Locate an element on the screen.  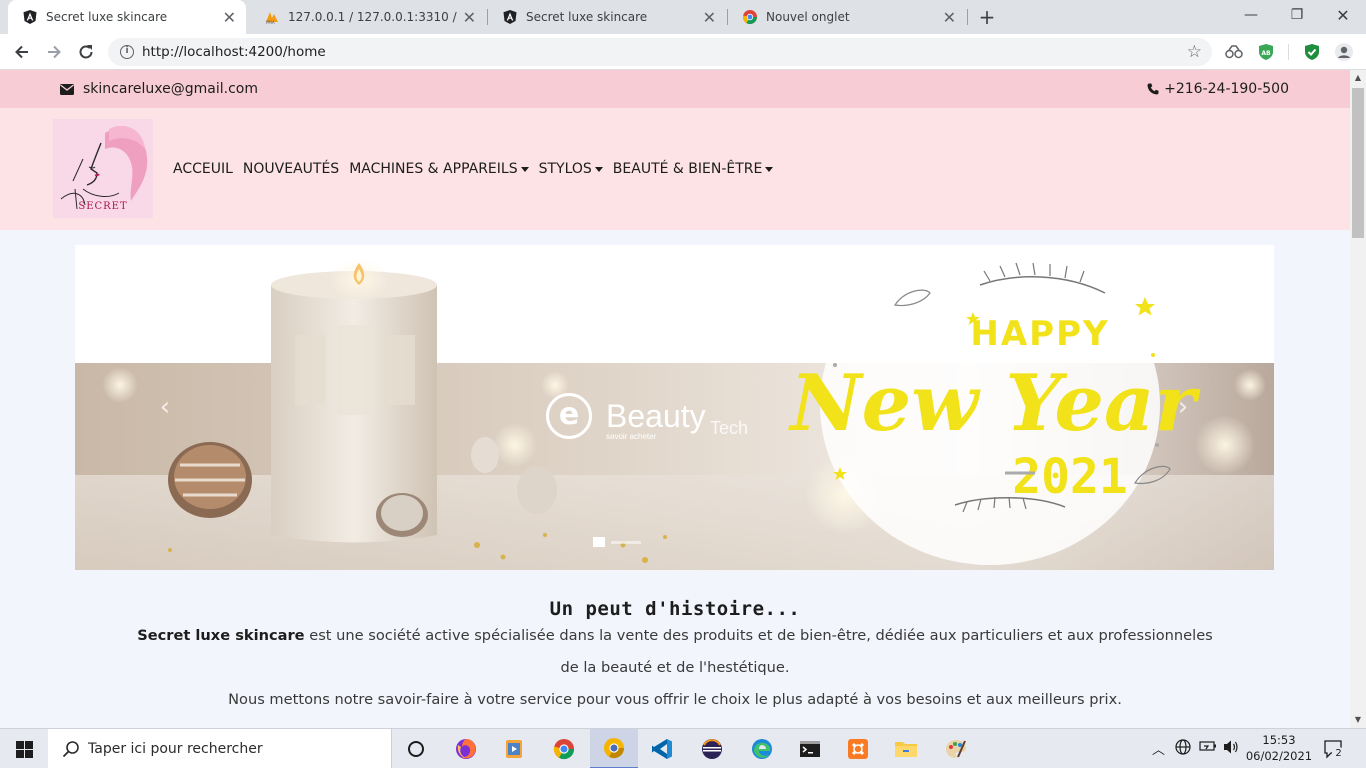
scrollbar-thumb is located at coordinates (1358, 163).